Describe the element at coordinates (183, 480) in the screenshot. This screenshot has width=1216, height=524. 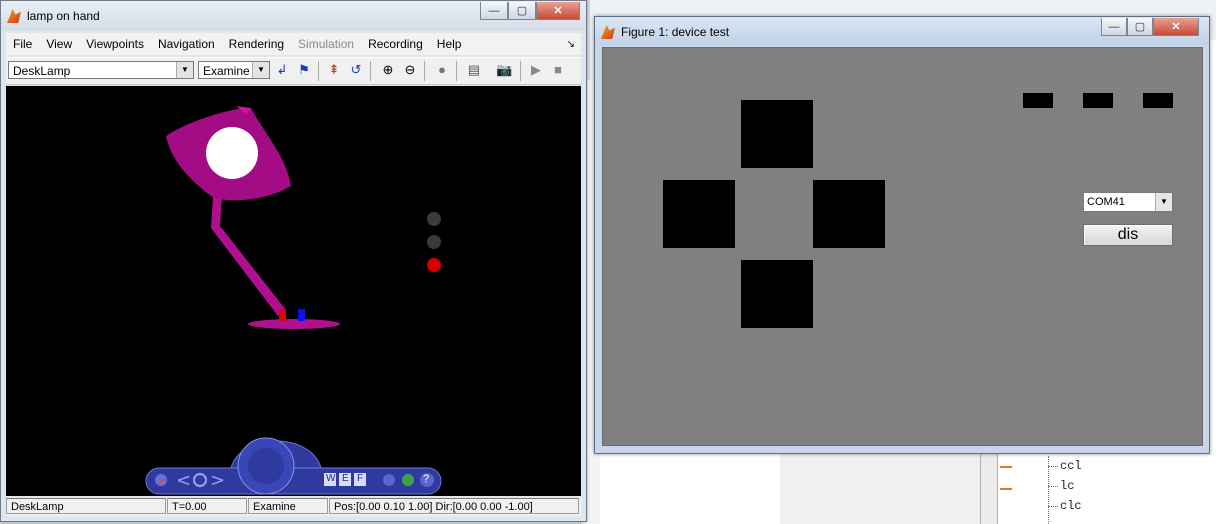
I see `nav-left-icon: <` at that location.